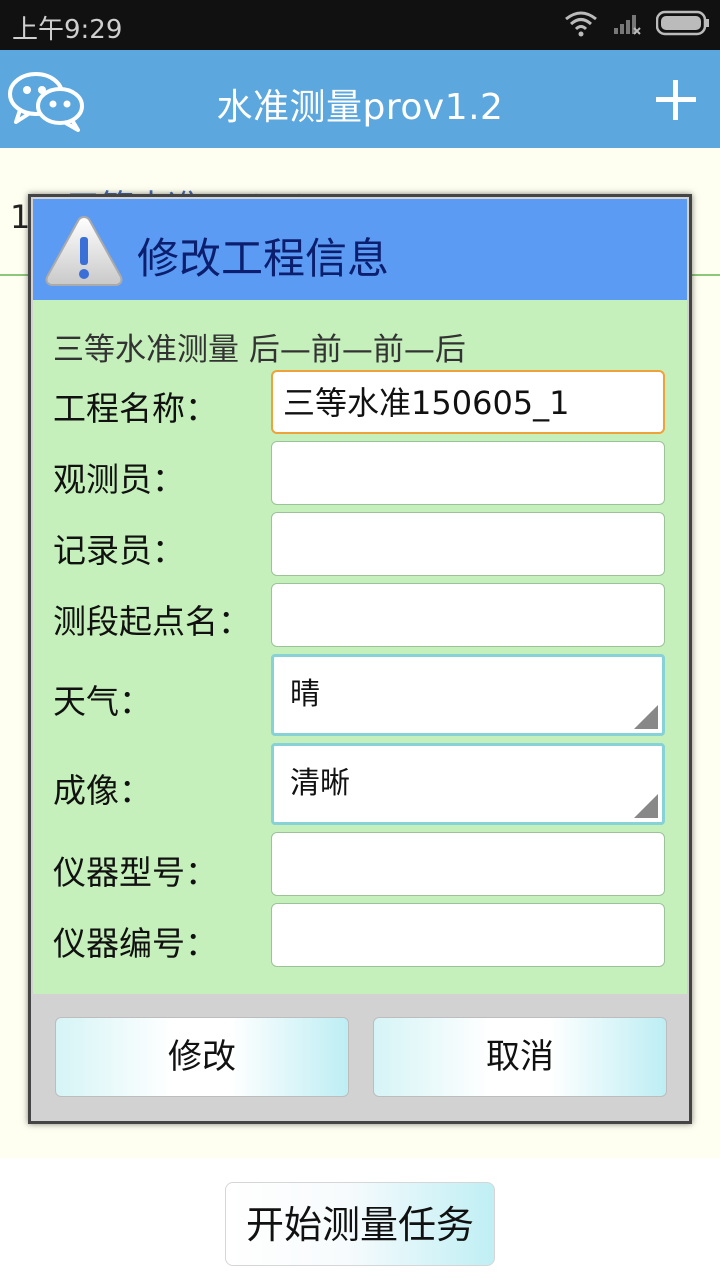 The width and height of the screenshot is (720, 1280). Describe the element at coordinates (468, 544) in the screenshot. I see `recorder-input` at that location.